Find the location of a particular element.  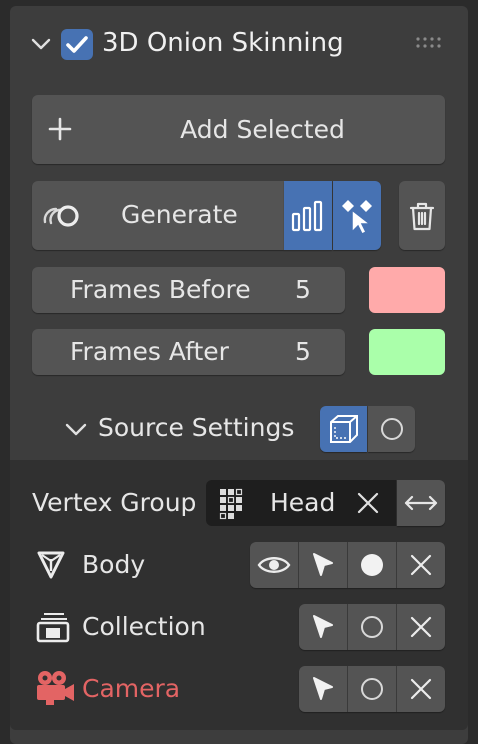

enable-checkbox is located at coordinates (77, 44).